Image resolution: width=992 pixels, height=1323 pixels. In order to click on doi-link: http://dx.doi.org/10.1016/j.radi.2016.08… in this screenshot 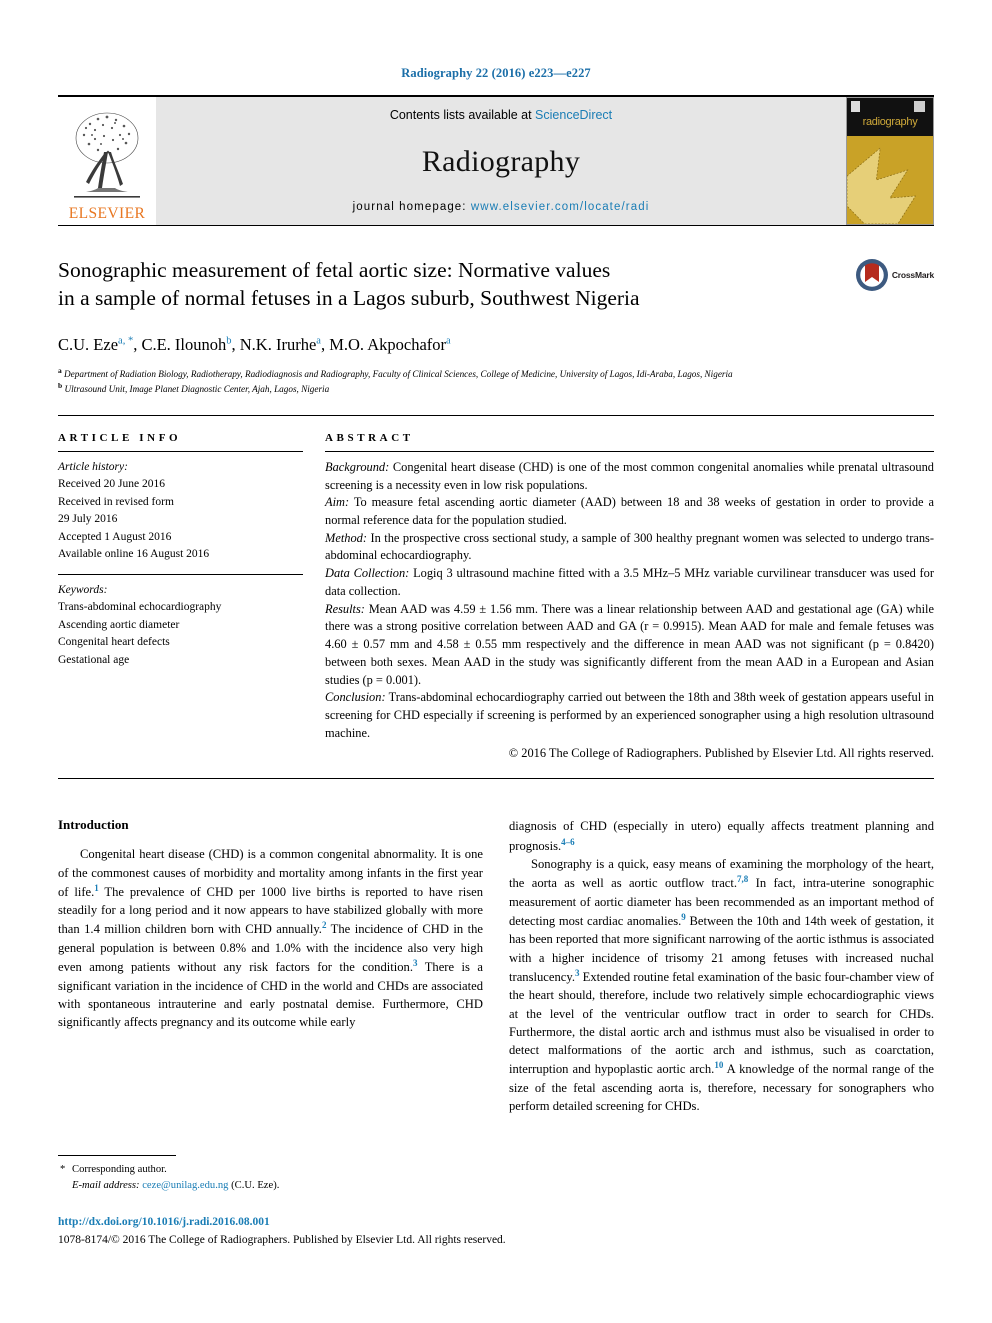, I will do `click(498, 1222)`.